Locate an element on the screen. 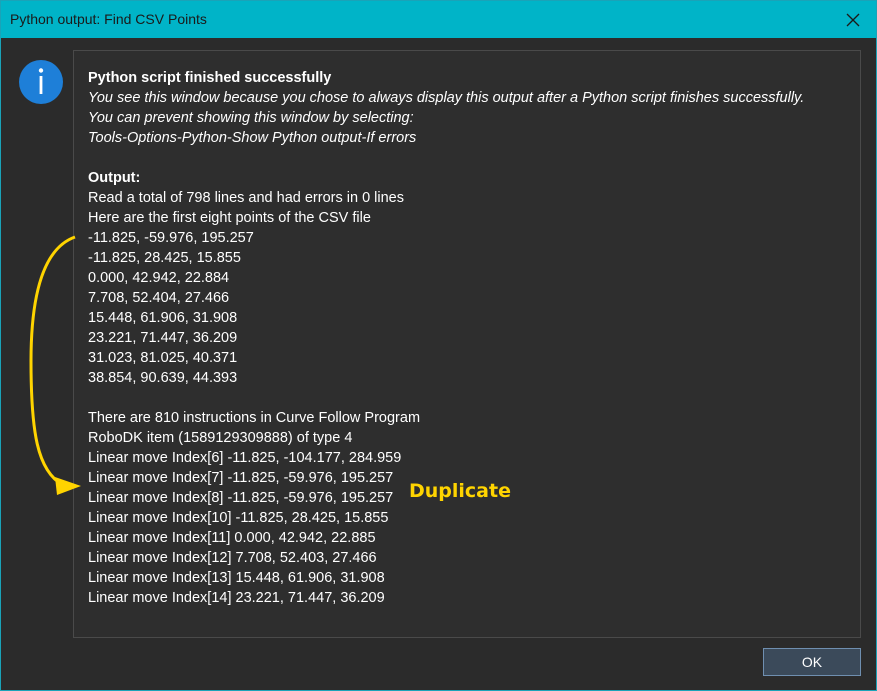  info-icon is located at coordinates (41, 82).